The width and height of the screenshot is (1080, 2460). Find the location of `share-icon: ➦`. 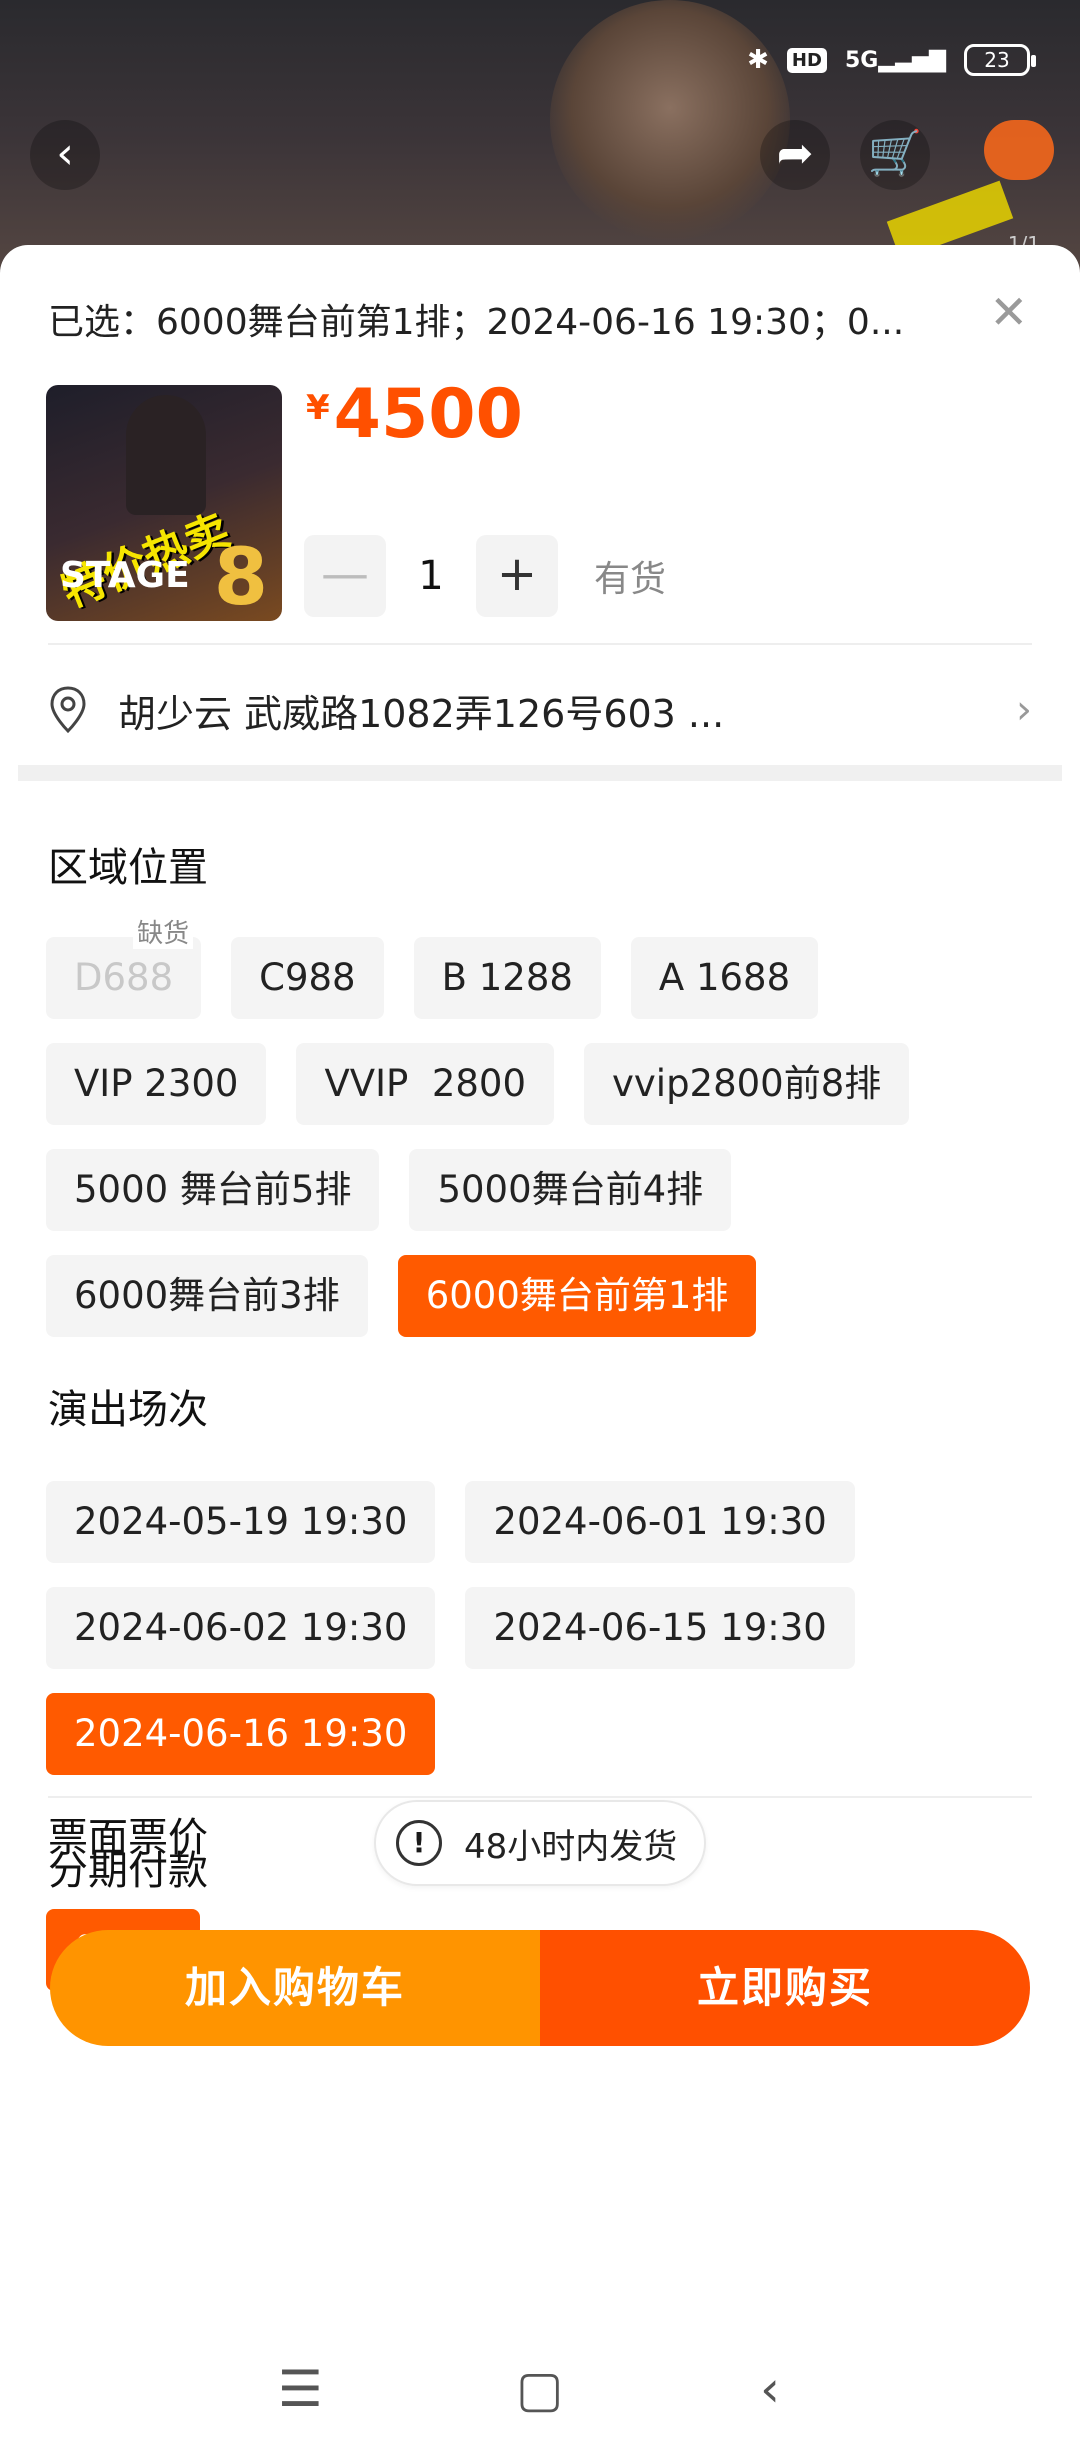

share-icon: ➦ is located at coordinates (795, 155).